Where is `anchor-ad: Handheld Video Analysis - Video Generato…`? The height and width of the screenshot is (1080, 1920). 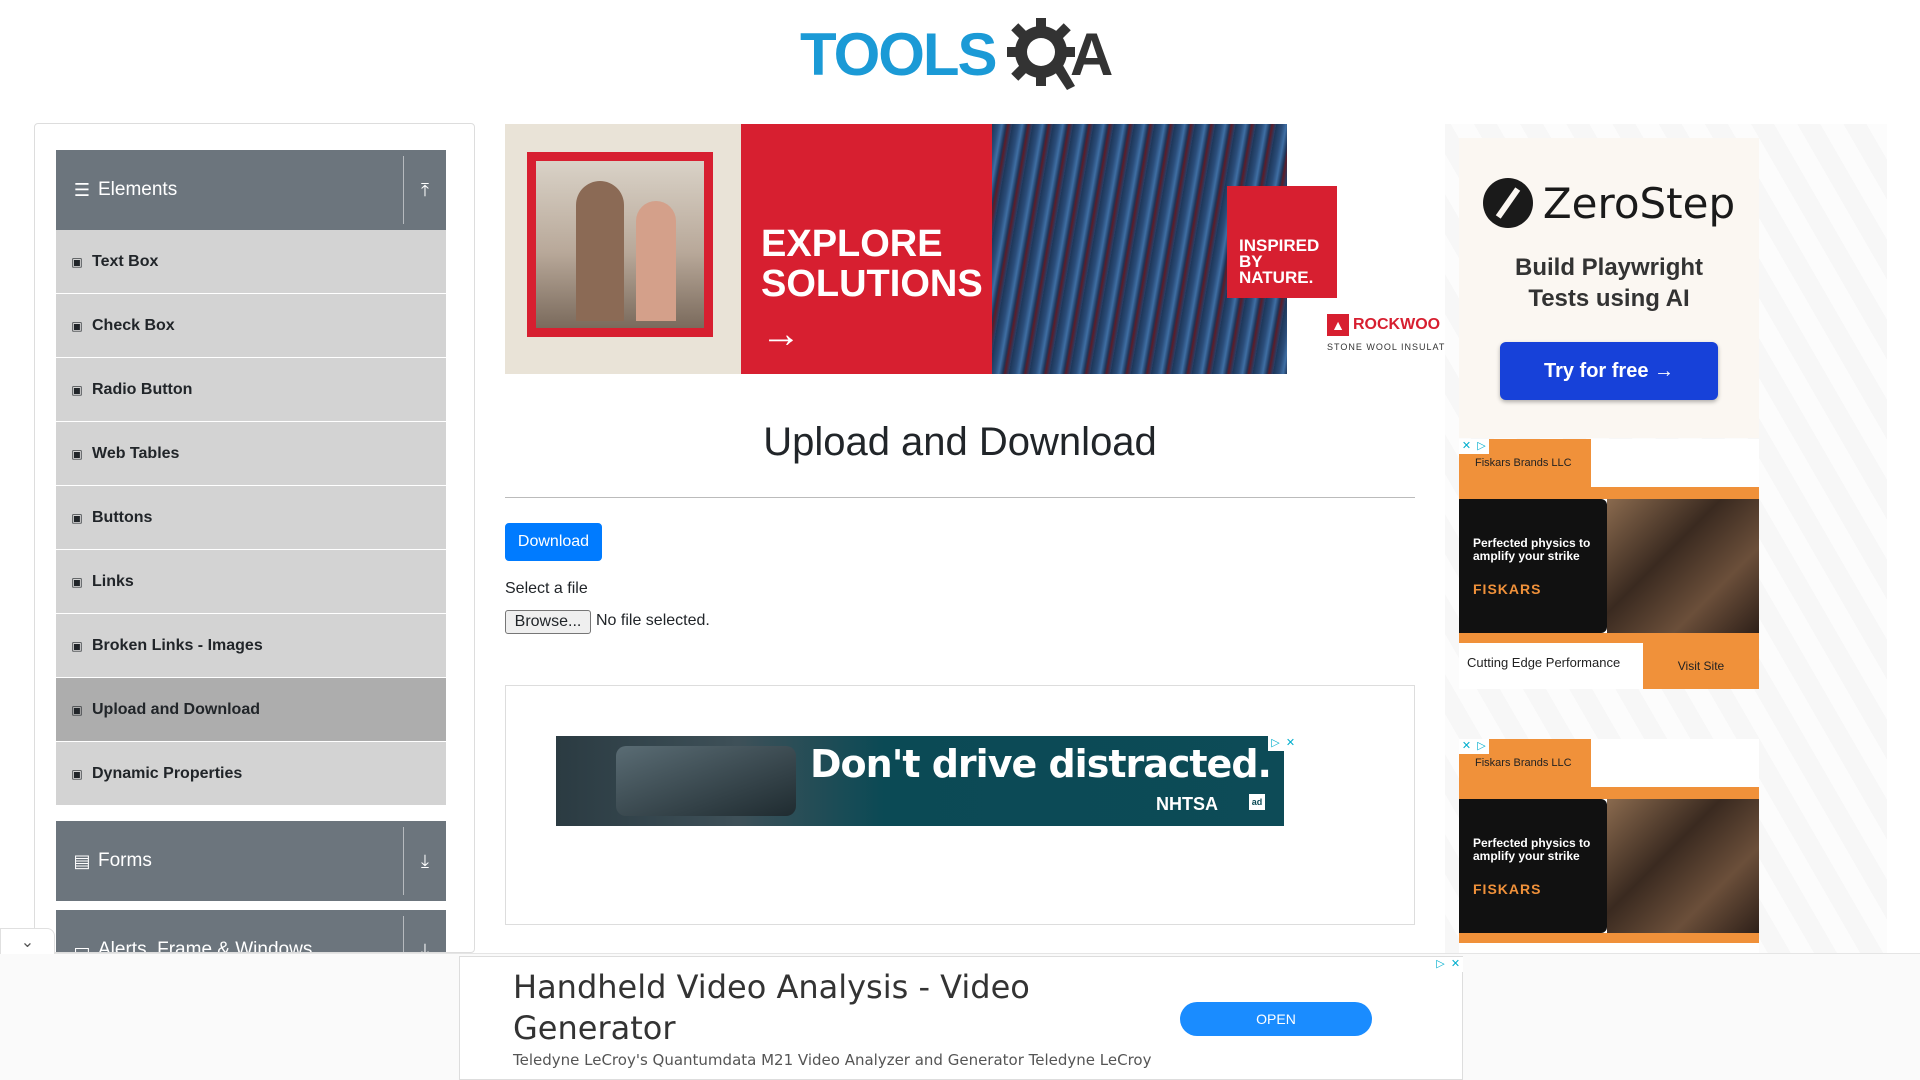
anchor-ad: Handheld Video Analysis - Video Generato… is located at coordinates (961, 1018).